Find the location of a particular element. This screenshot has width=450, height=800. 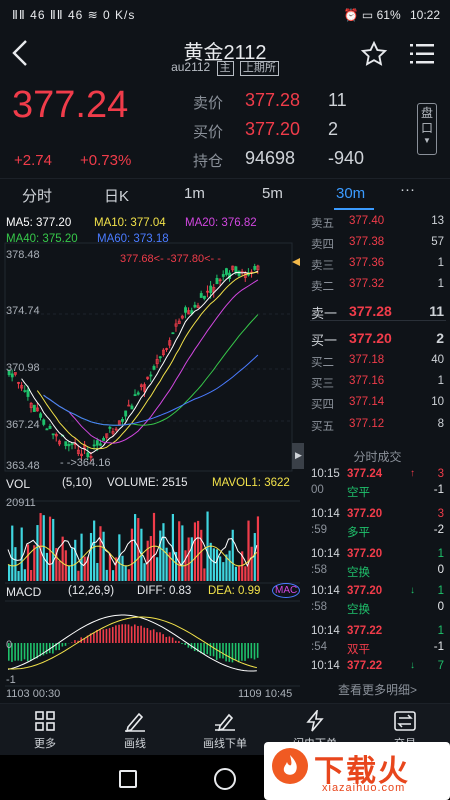

vol-params: (5,10) is located at coordinates (77, 483).